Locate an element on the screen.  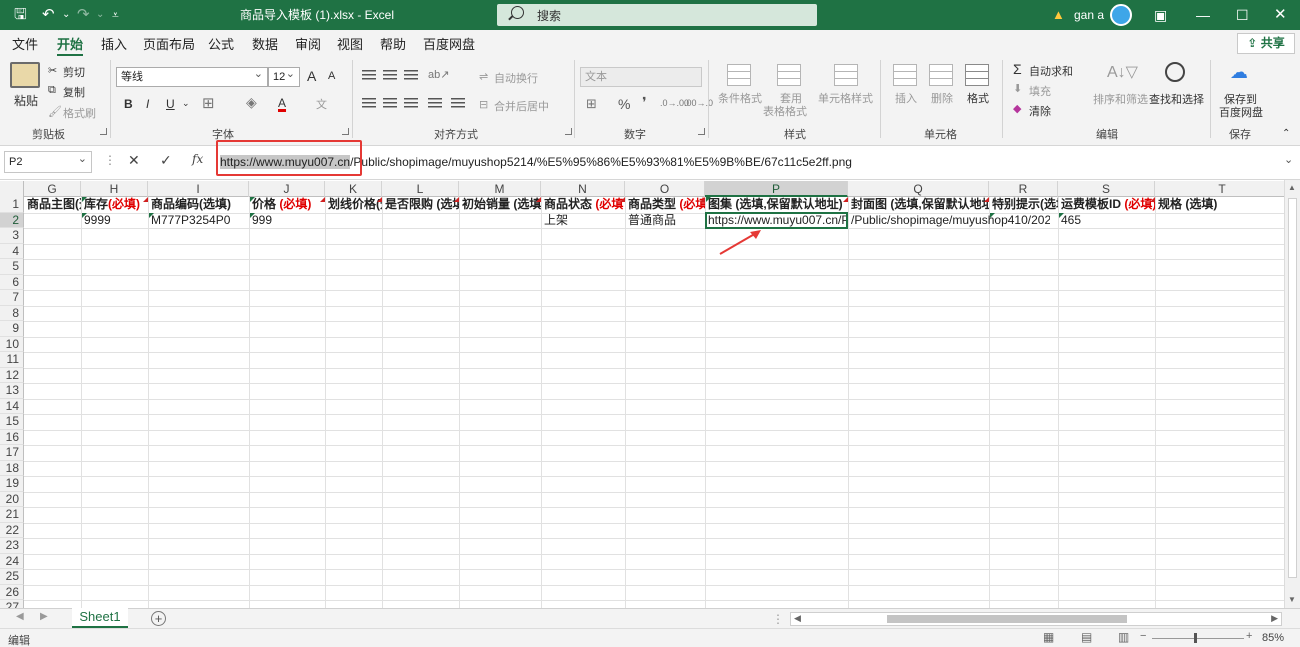
zoom-slider-thumb is located at coordinates (1195, 638).